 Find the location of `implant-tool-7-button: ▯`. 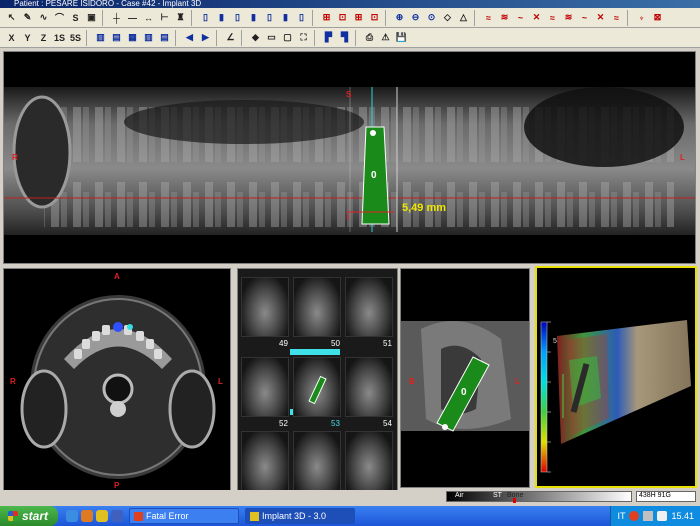

implant-tool-7-button: ▯ is located at coordinates (301, 18).